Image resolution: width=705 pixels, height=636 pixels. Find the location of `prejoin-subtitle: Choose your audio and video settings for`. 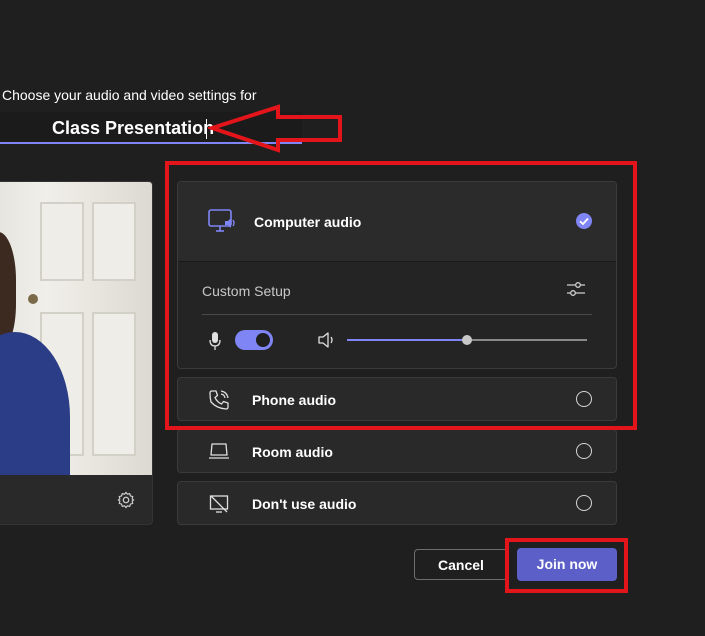

prejoin-subtitle: Choose your audio and video settings for is located at coordinates (129, 95).